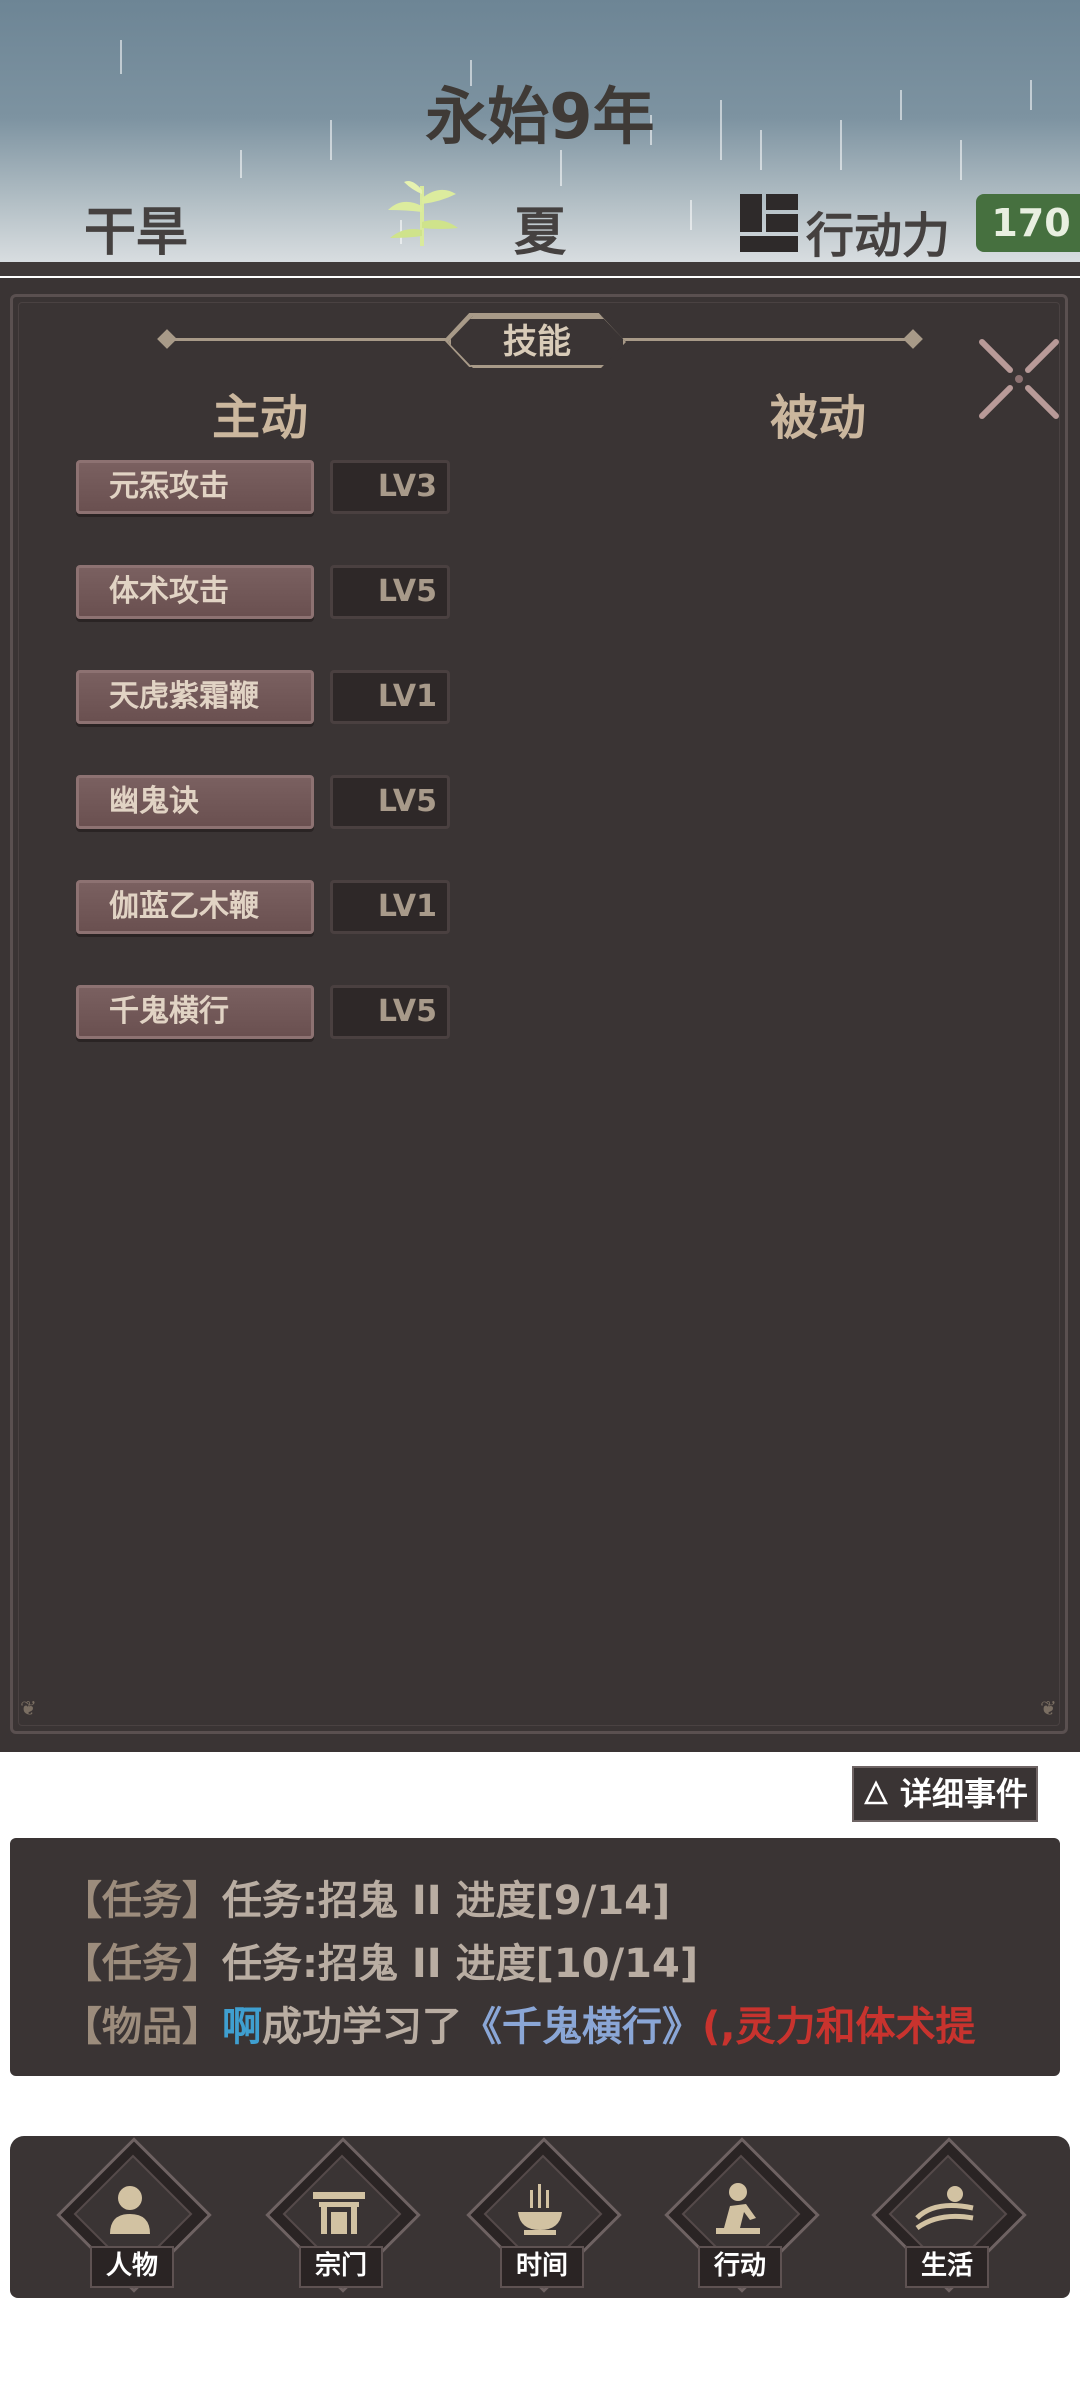 Image resolution: width=1080 pixels, height=2400 pixels. What do you see at coordinates (947, 2267) in the screenshot?
I see `nav-label: 生活` at bounding box center [947, 2267].